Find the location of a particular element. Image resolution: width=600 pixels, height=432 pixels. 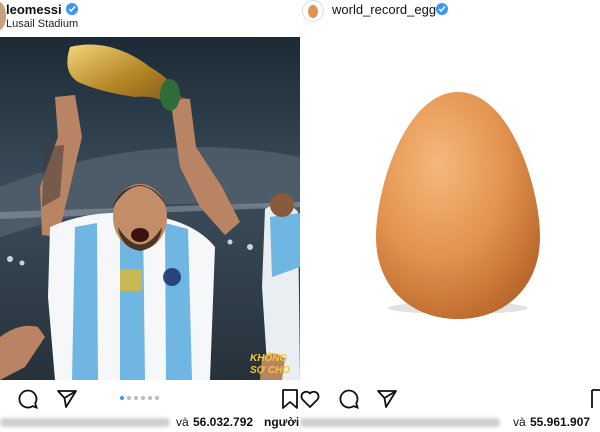

post-header: world_record_egg is located at coordinates (450, 18).